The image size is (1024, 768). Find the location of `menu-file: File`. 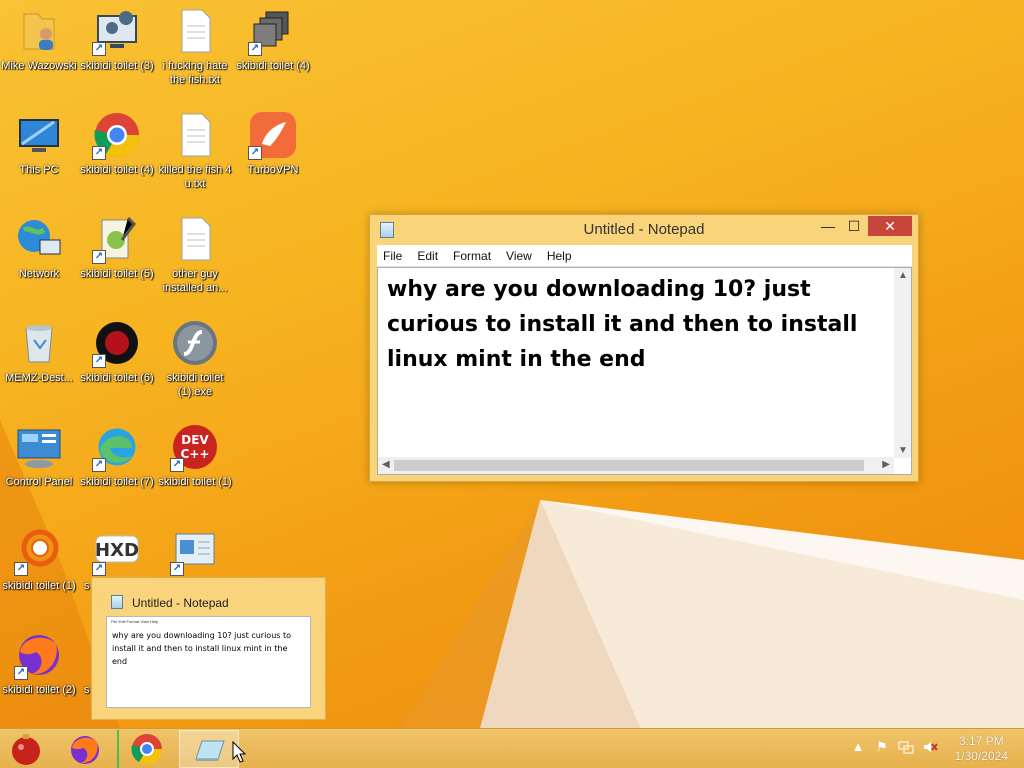

menu-file: File is located at coordinates (392, 256).